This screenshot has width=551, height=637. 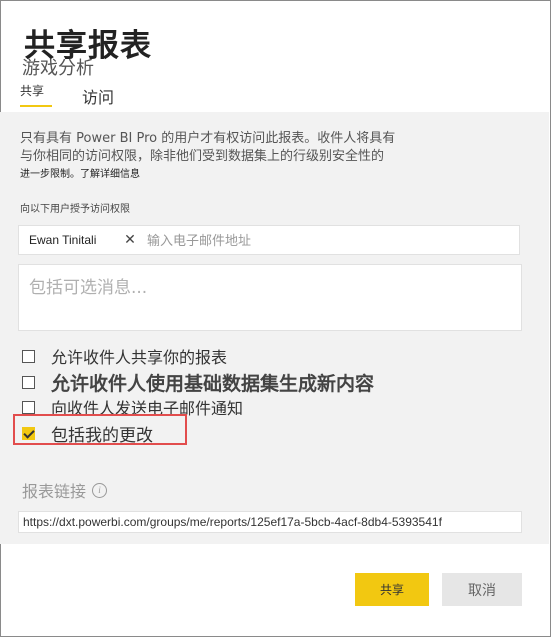 What do you see at coordinates (139, 357) in the screenshot?
I see `allow-reshare-label: 允许收件人共享你的报表` at bounding box center [139, 357].